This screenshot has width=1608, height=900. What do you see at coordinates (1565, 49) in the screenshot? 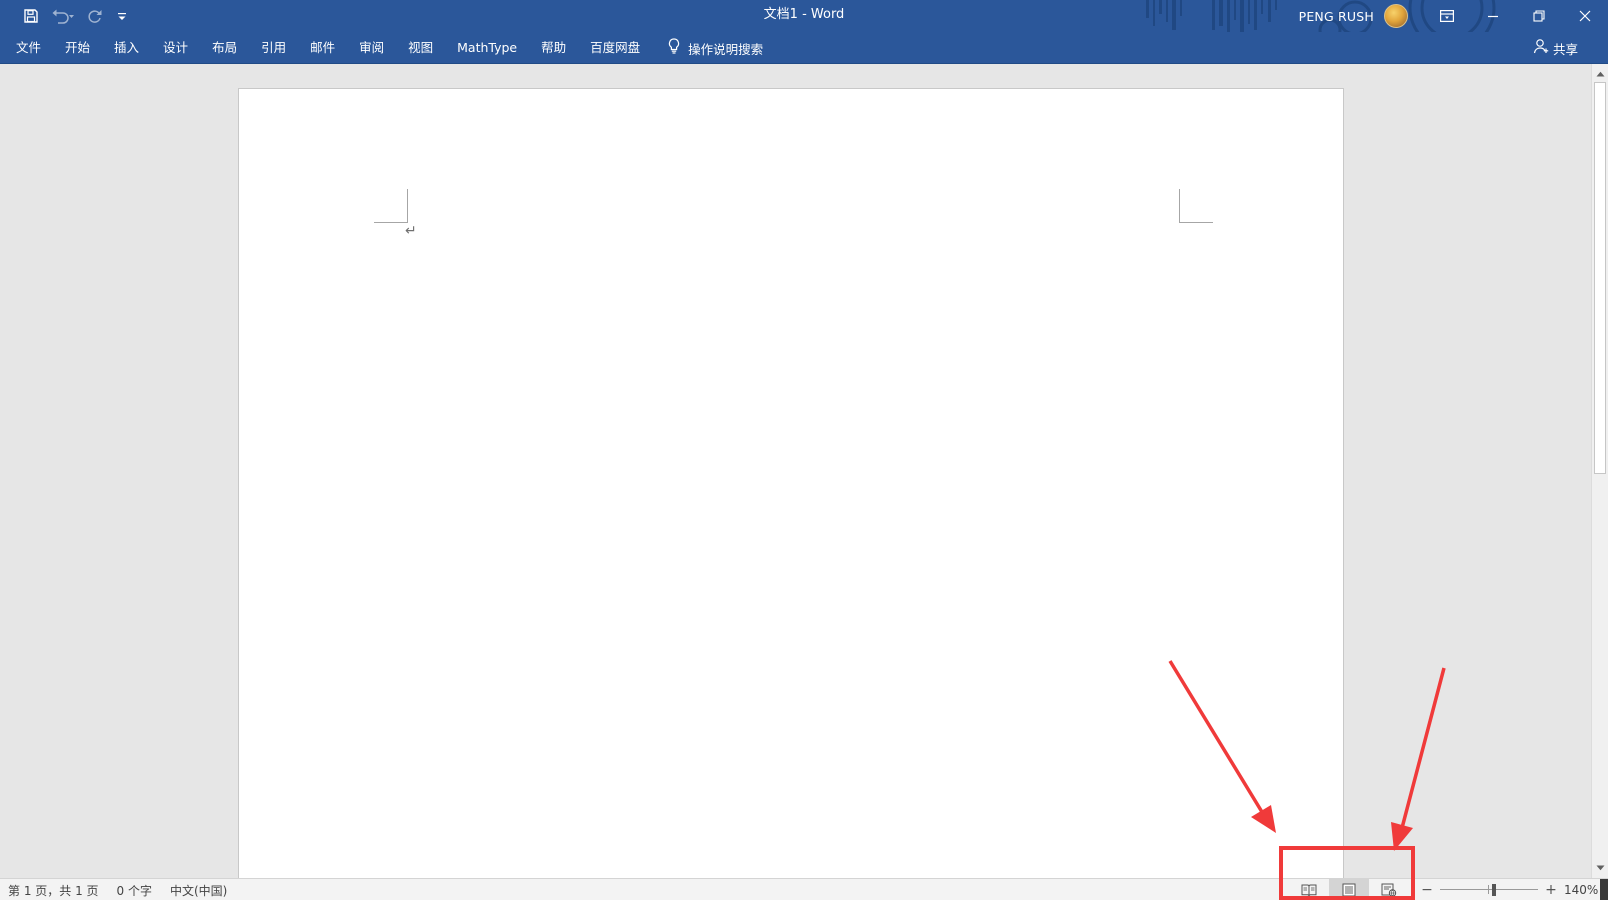
I see `share-label: 共享` at bounding box center [1565, 49].